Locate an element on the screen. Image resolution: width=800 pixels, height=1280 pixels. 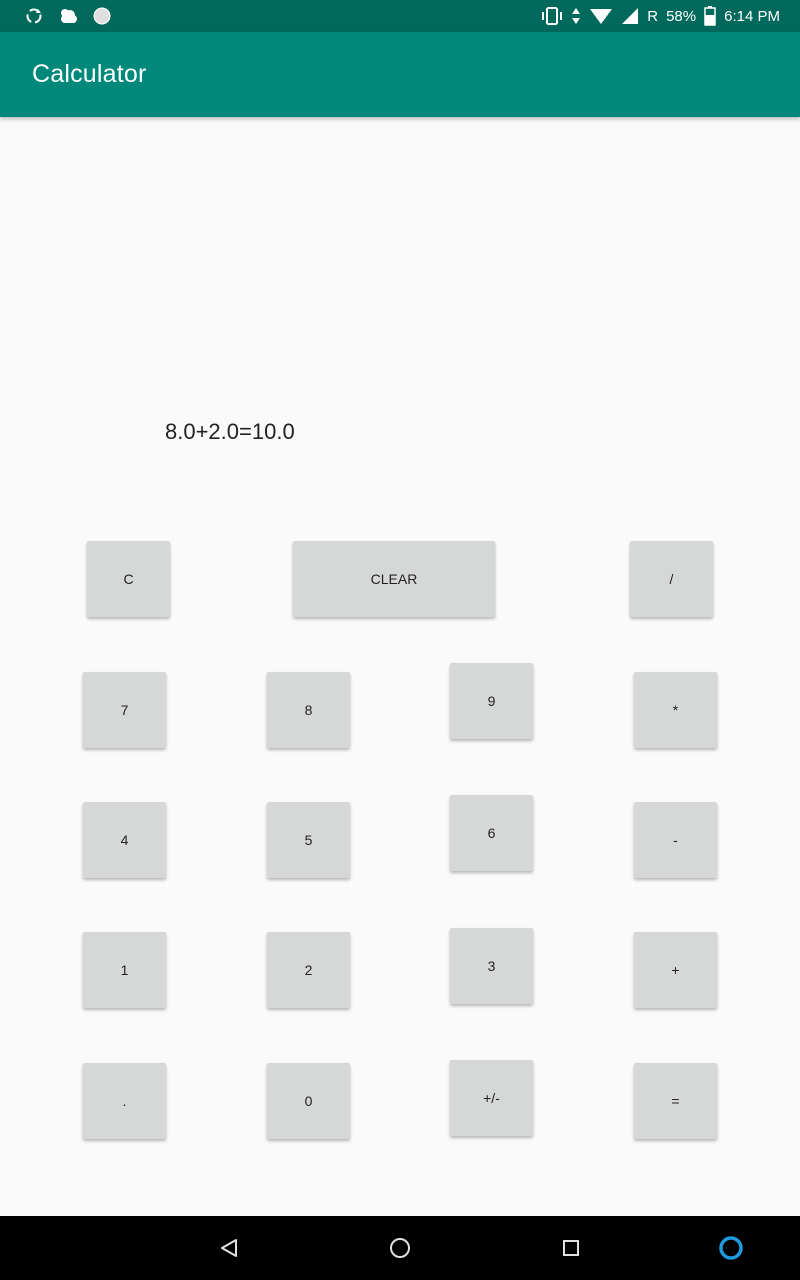
four-button: 4 is located at coordinates (124, 840).